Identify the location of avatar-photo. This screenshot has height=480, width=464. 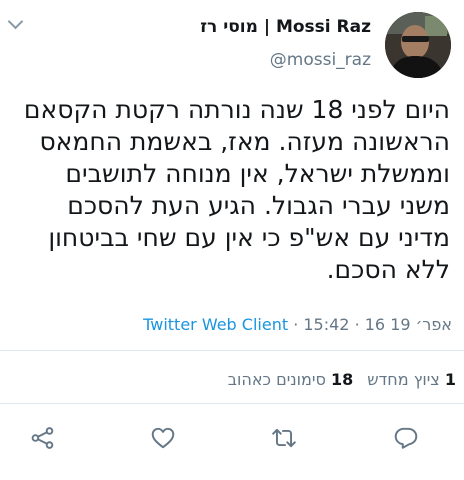
(418, 45).